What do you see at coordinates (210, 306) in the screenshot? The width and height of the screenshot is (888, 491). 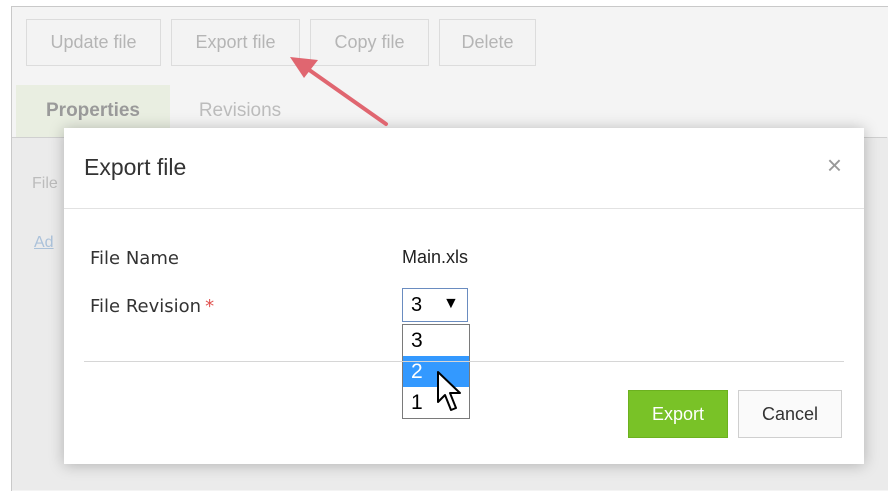 I see `required-marker: *` at bounding box center [210, 306].